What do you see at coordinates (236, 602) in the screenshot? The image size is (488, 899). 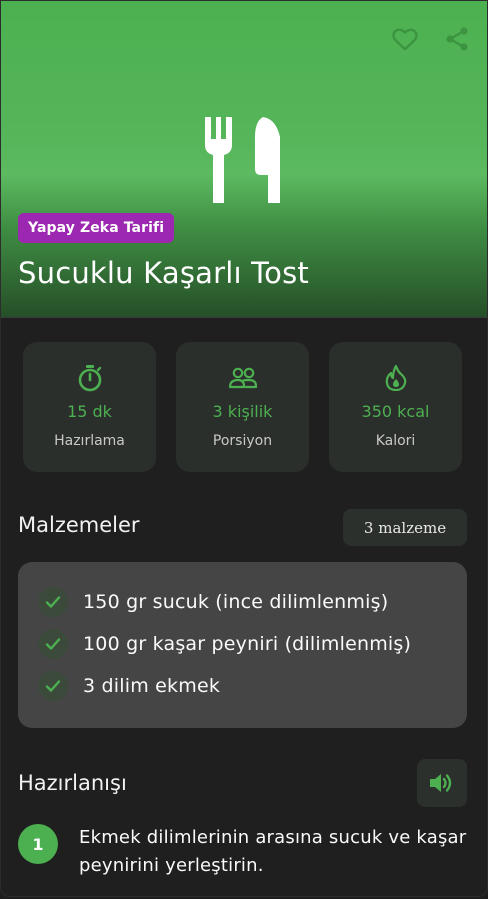 I see `ingredient-text: 150 gr sucuk (ince dilimlenmiş)` at bounding box center [236, 602].